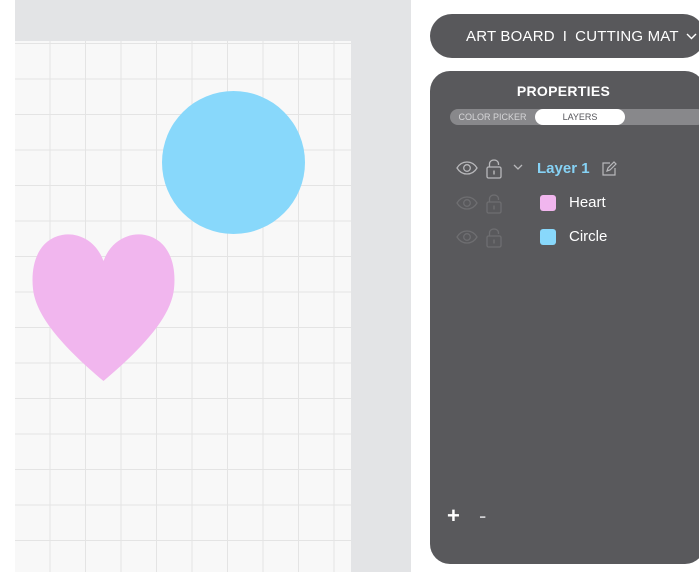 Image resolution: width=699 pixels, height=572 pixels. Describe the element at coordinates (627, 36) in the screenshot. I see `cutting-mat-label: CUTTING MAT` at that location.